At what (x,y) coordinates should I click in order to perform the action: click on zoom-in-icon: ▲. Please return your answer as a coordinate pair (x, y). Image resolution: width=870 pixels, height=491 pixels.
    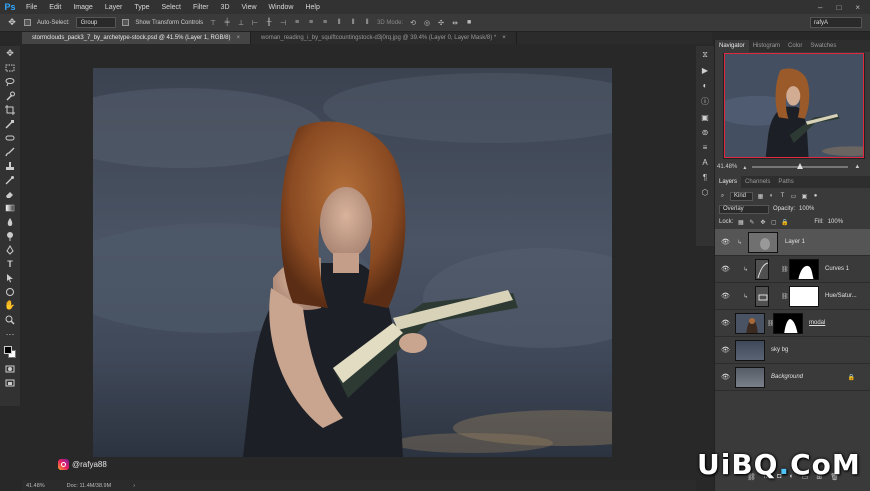
    Looking at the image, I should click on (857, 167).